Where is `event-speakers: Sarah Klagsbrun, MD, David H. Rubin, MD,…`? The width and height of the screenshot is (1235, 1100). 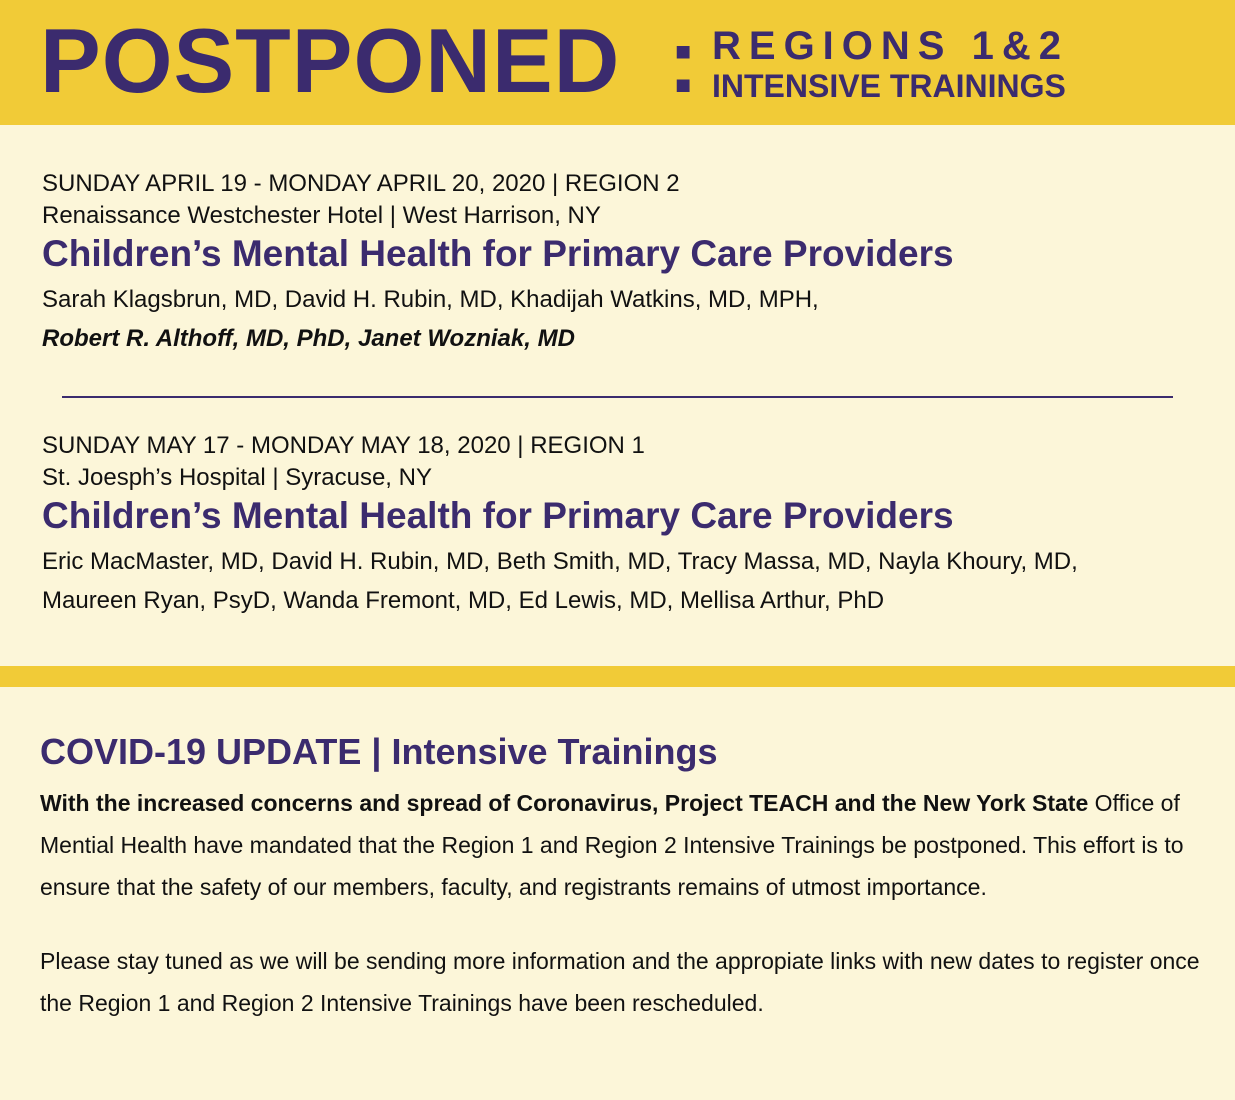
event-speakers: Sarah Klagsbrun, MD, David H. Rubin, MD,… is located at coordinates (430, 299).